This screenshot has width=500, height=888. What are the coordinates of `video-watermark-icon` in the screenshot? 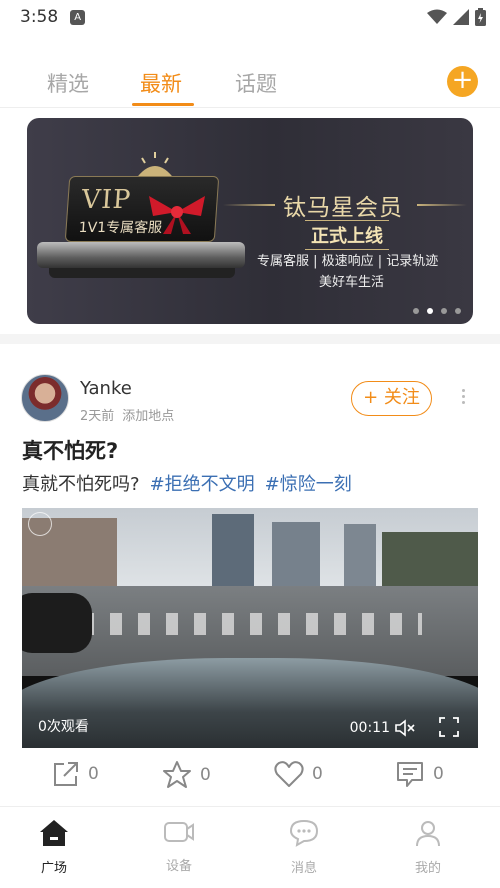 It's located at (40, 524).